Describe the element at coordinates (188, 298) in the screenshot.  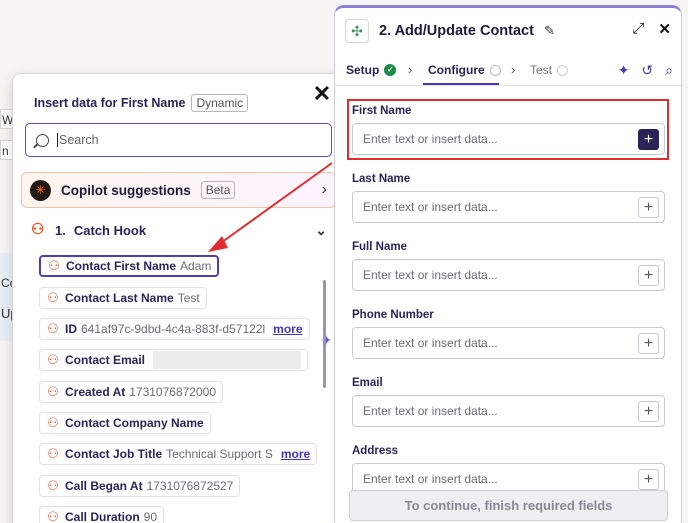
I see `item-value: Test` at that location.